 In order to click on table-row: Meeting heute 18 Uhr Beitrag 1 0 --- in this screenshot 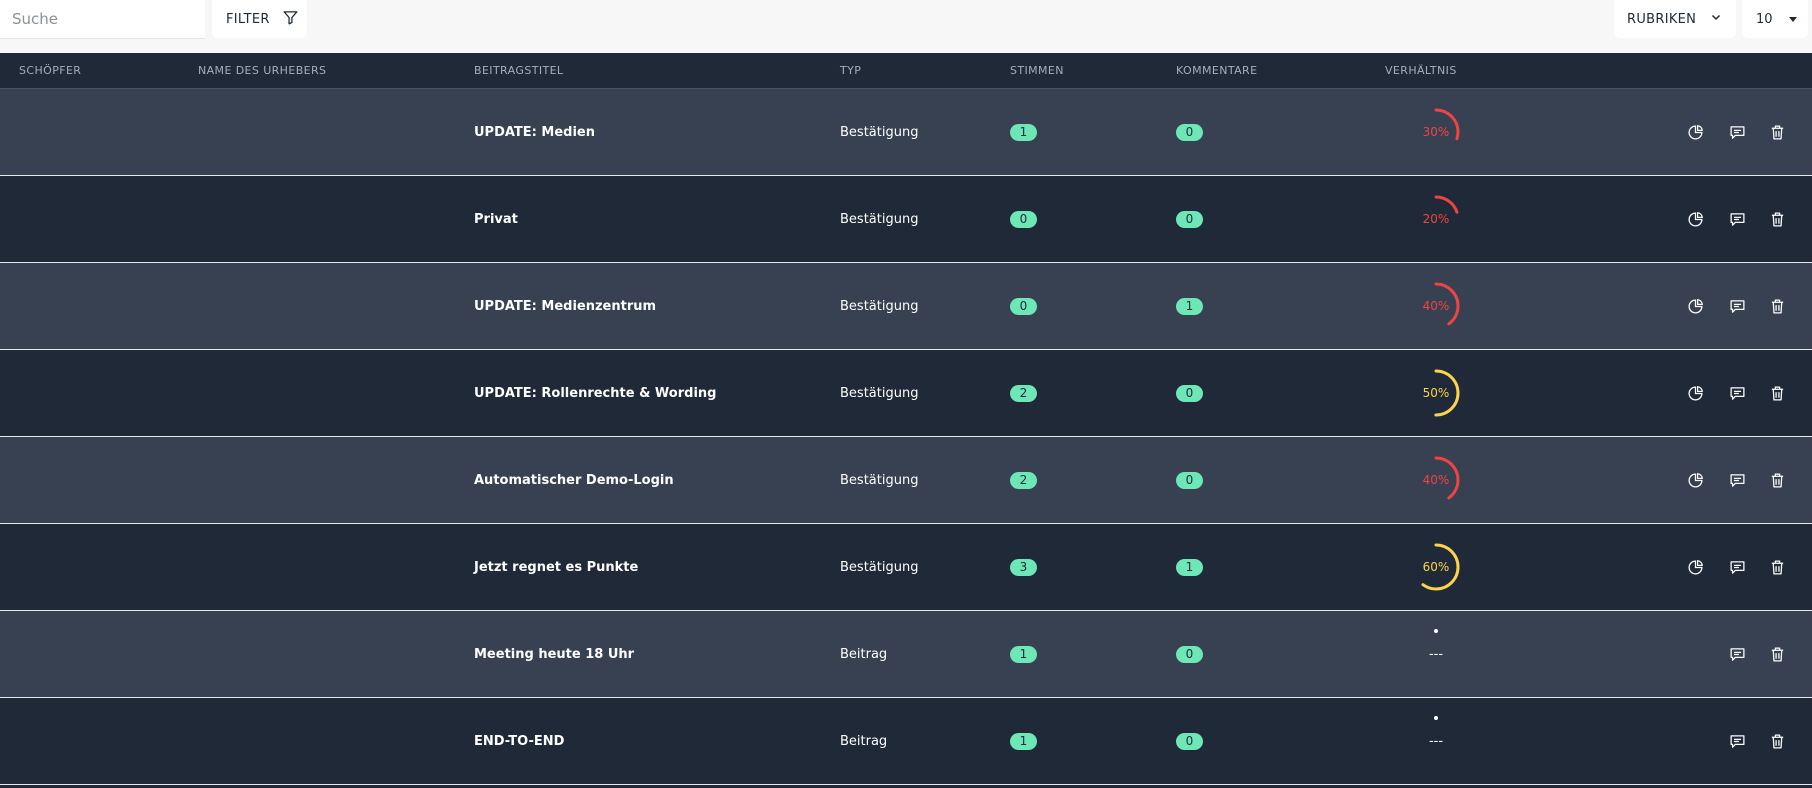, I will do `click(906, 654)`.